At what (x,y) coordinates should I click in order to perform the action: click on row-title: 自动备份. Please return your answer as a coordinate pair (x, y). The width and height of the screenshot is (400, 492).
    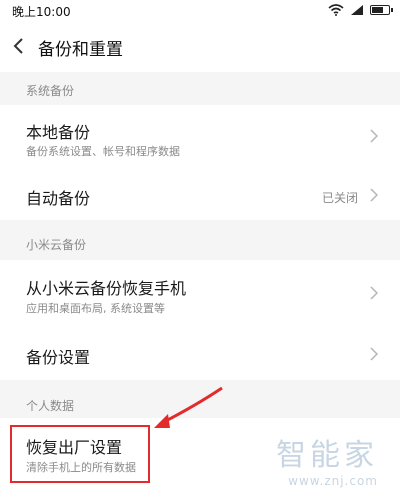
    Looking at the image, I should click on (58, 198).